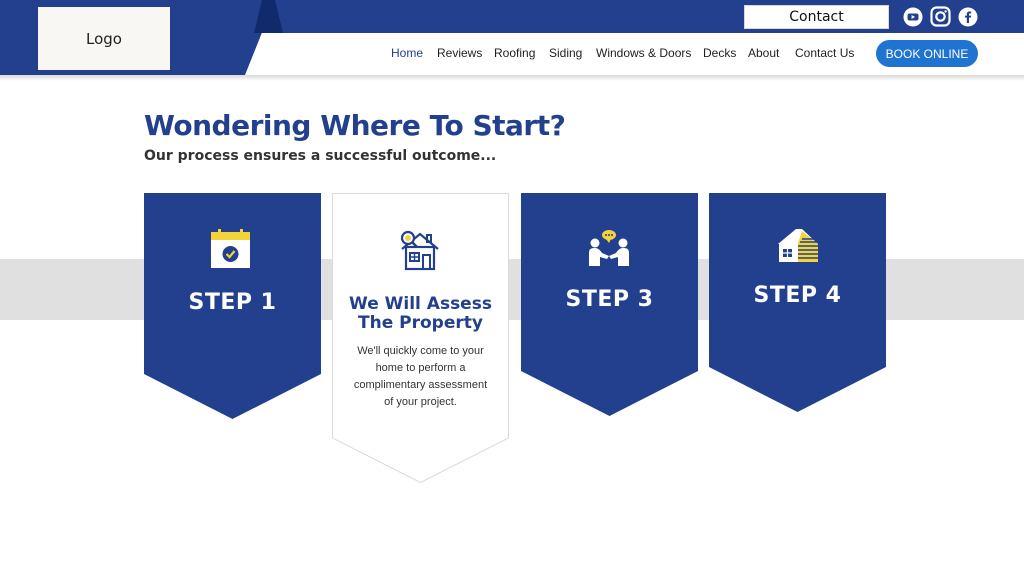 This screenshot has height=568, width=1024. I want to click on logo: Logo, so click(104, 38).